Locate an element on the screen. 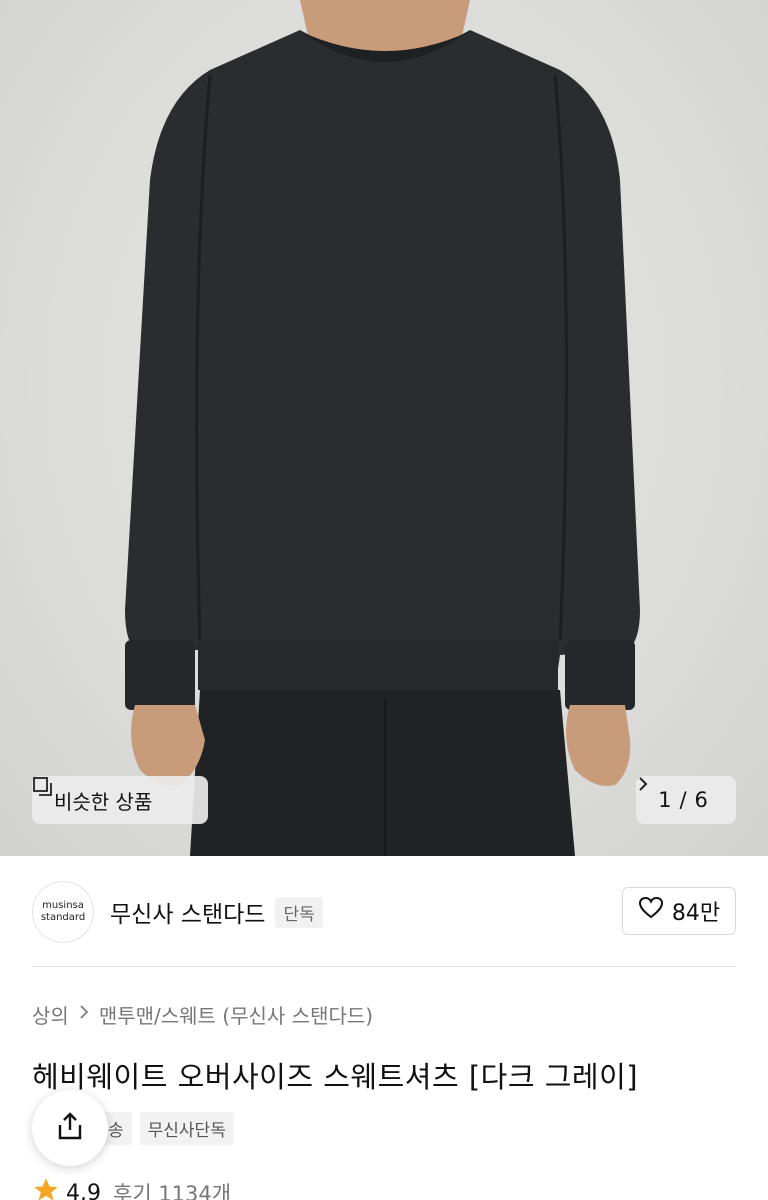 The height and width of the screenshot is (1200, 768). like-count: 84만 is located at coordinates (696, 913).